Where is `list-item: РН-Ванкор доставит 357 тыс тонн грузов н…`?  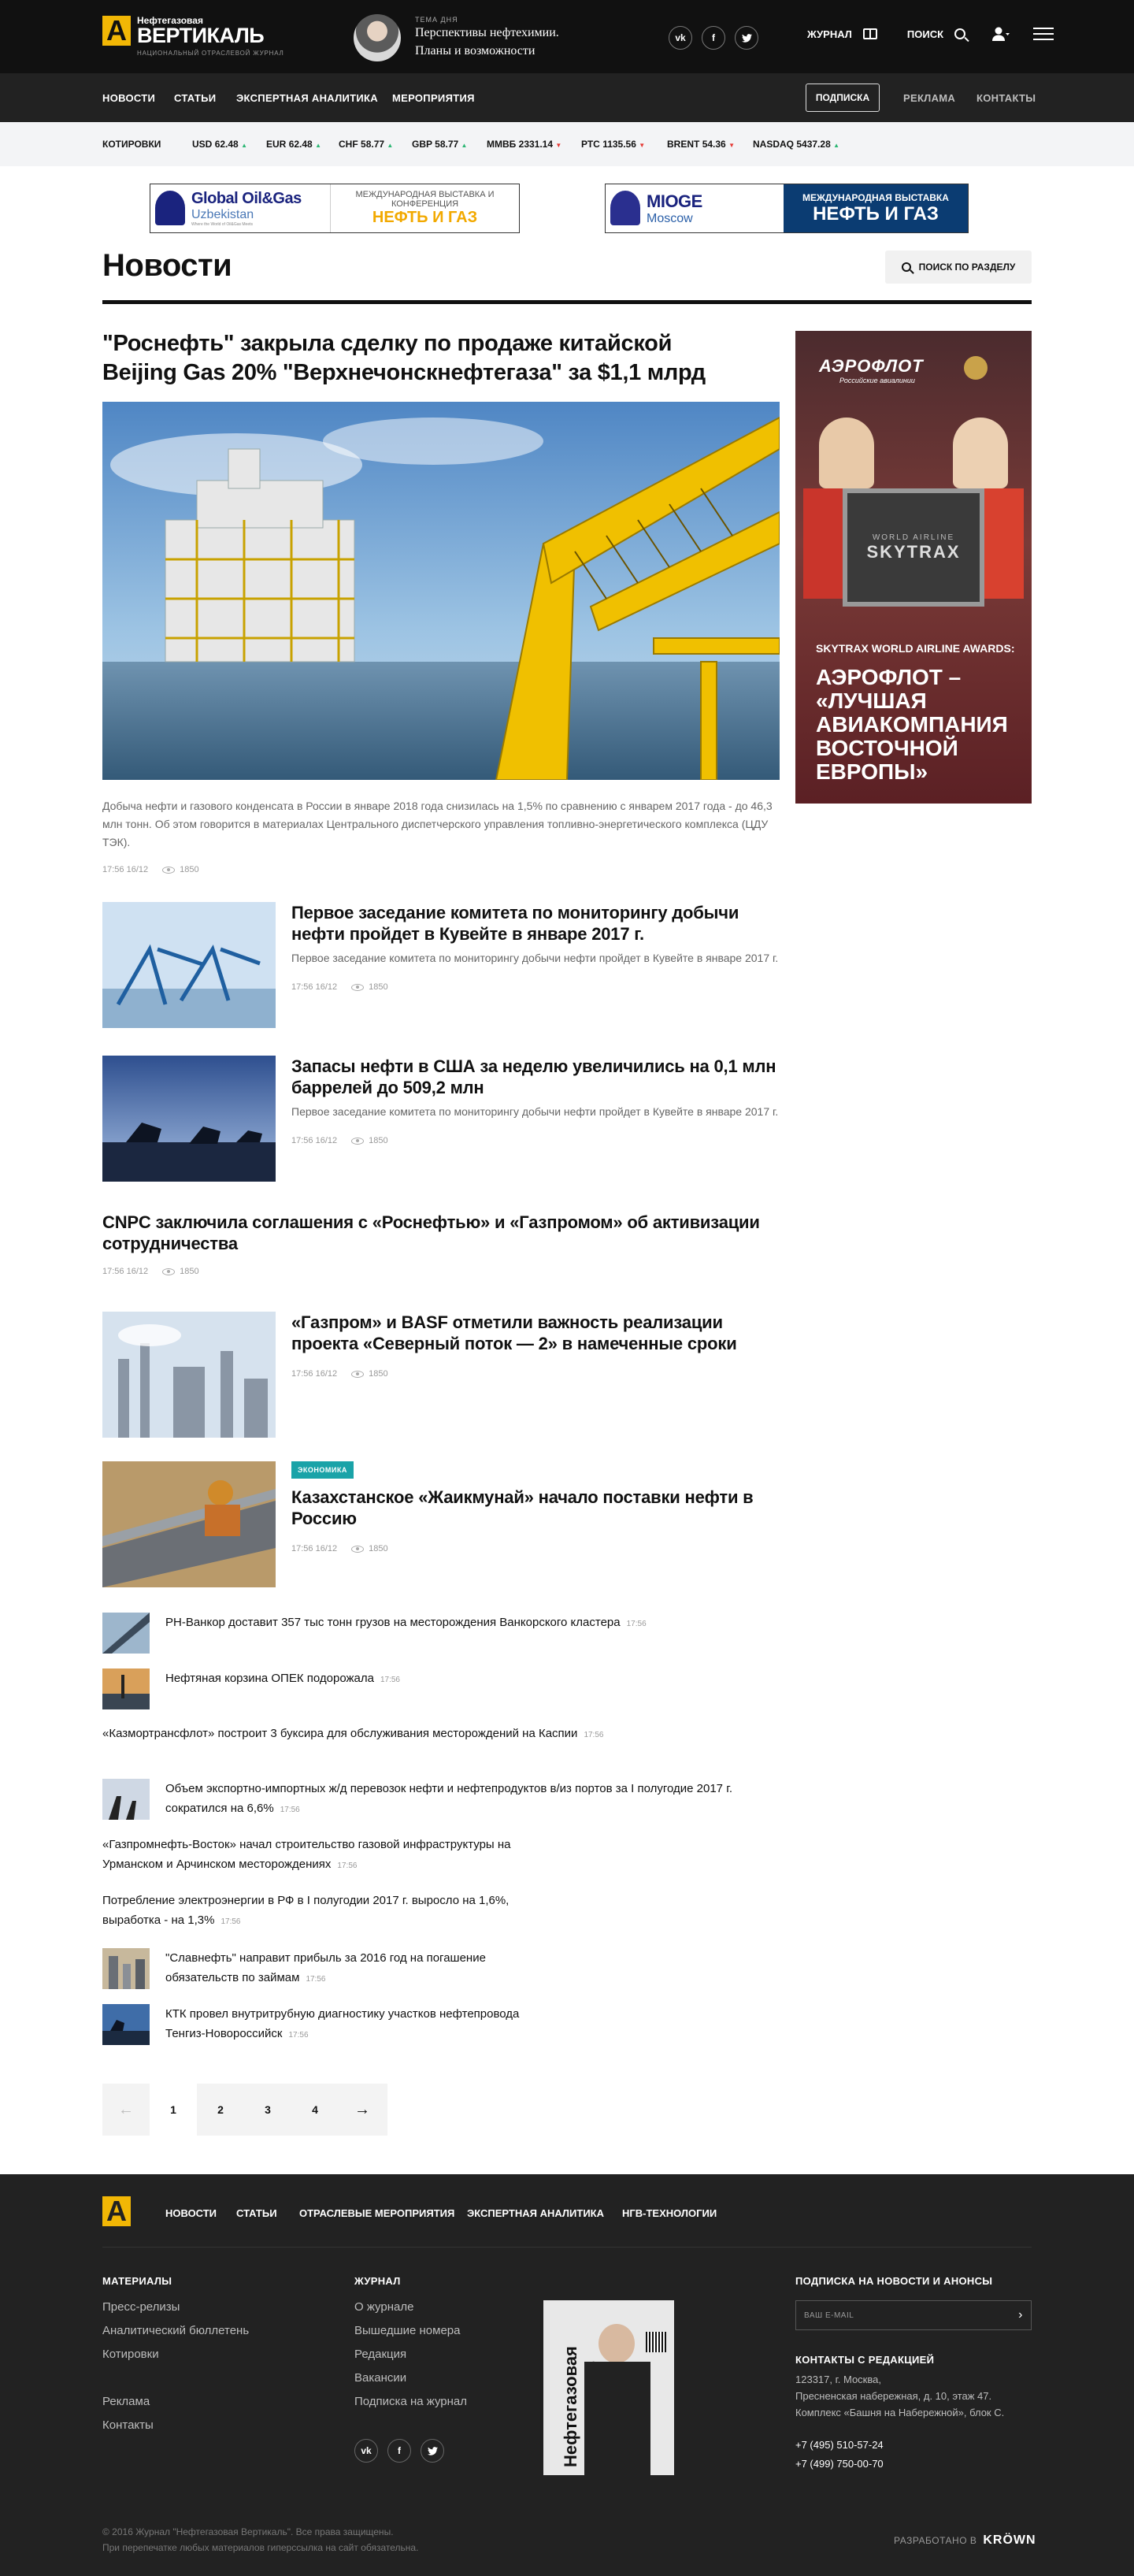 list-item: РН-Ванкор доставит 357 тыс тонн грузов н… is located at coordinates (441, 1633).